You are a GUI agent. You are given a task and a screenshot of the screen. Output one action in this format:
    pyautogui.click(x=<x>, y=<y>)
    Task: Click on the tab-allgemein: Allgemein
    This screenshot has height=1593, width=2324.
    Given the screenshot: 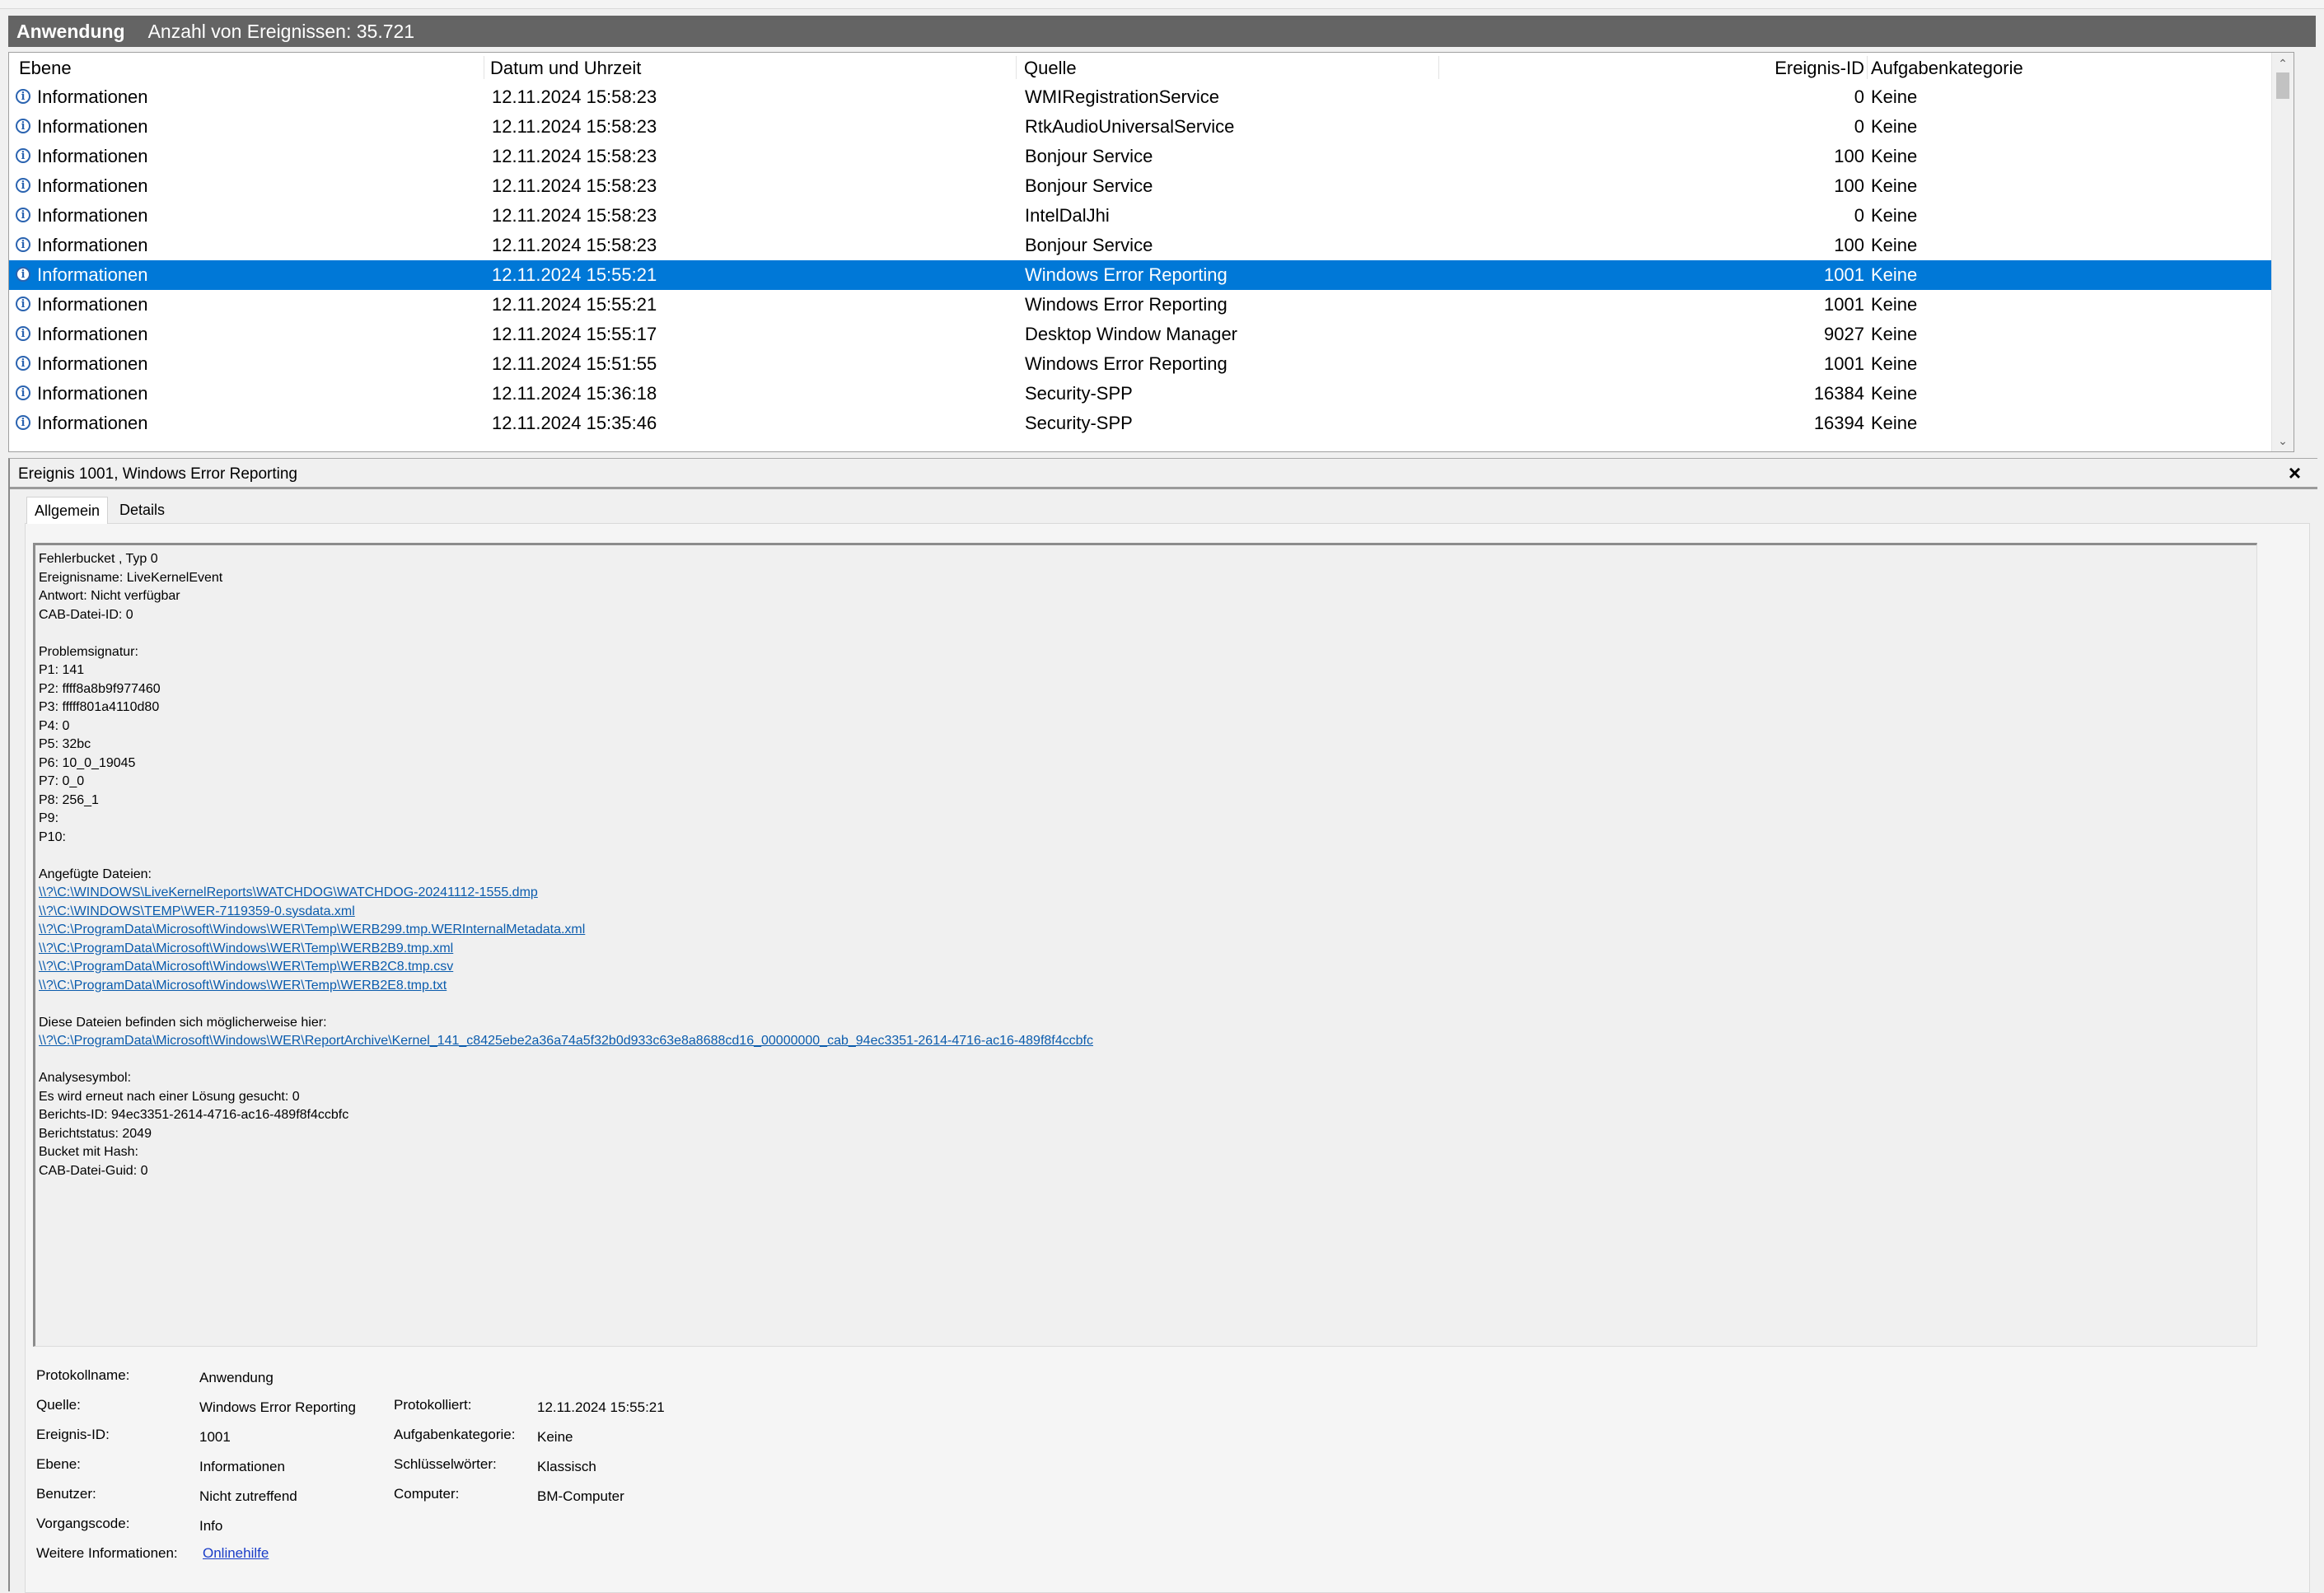 What is the action you would take?
    pyautogui.click(x=67, y=510)
    